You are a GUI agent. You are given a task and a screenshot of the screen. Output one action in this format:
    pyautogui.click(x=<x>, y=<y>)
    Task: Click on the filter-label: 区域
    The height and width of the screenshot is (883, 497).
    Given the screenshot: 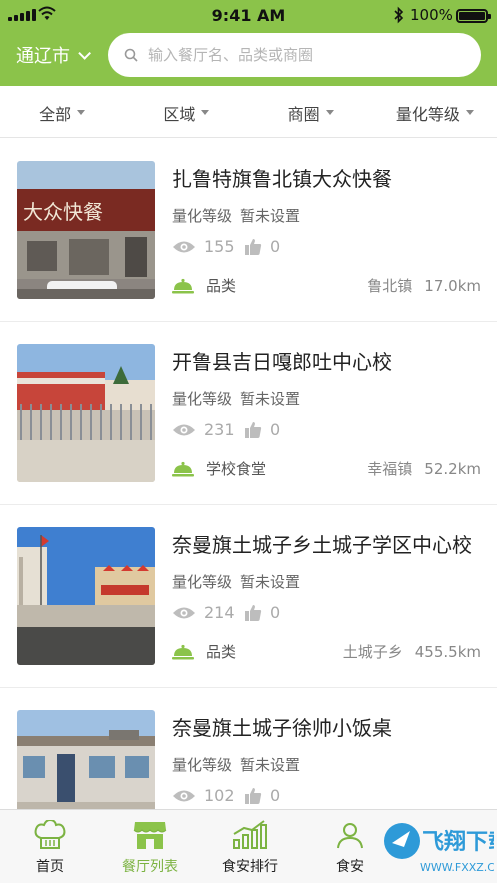 What is the action you would take?
    pyautogui.click(x=179, y=114)
    